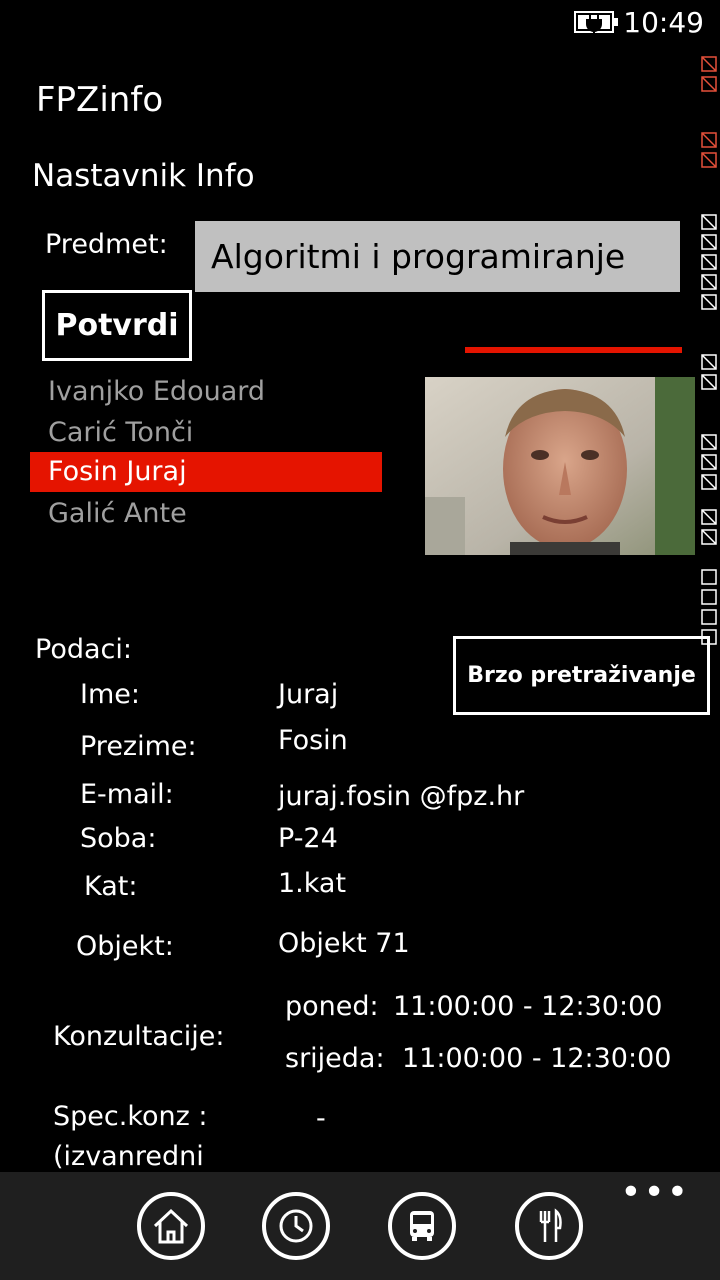 The image size is (720, 1280). I want to click on teacher-photo, so click(560, 466).